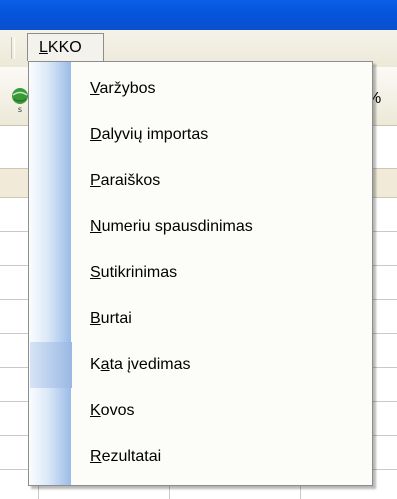  I want to click on menu-item-label-rest: aržybos, so click(127, 88).